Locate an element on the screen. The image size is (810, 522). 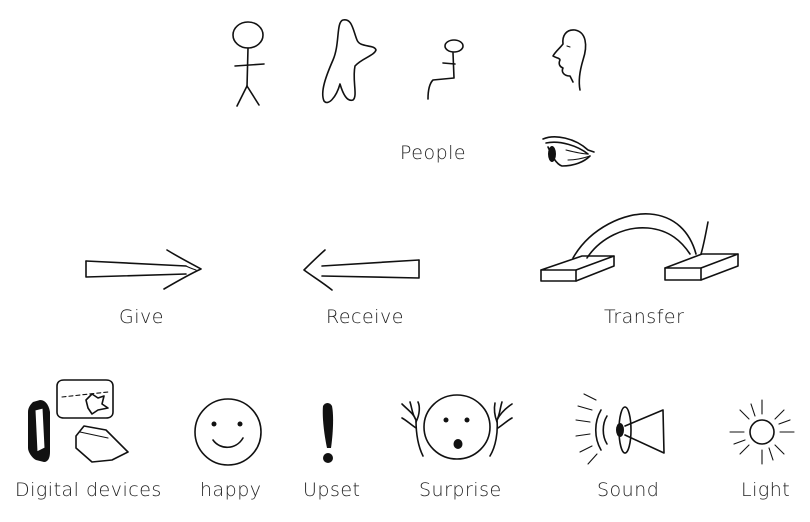
light-label: Light is located at coordinates (766, 490).